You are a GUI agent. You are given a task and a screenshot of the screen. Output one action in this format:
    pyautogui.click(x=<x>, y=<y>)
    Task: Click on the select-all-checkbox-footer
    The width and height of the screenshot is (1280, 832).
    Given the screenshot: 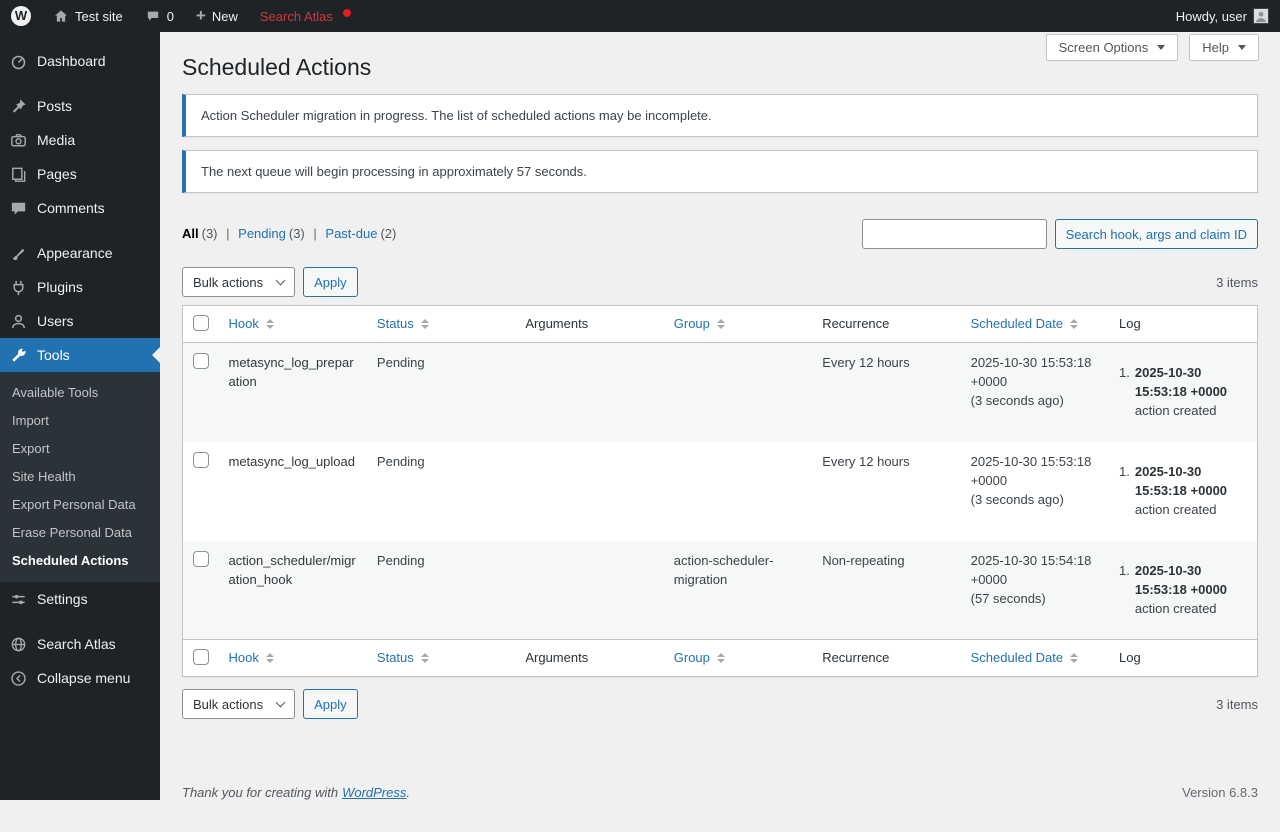 What is the action you would take?
    pyautogui.click(x=201, y=657)
    